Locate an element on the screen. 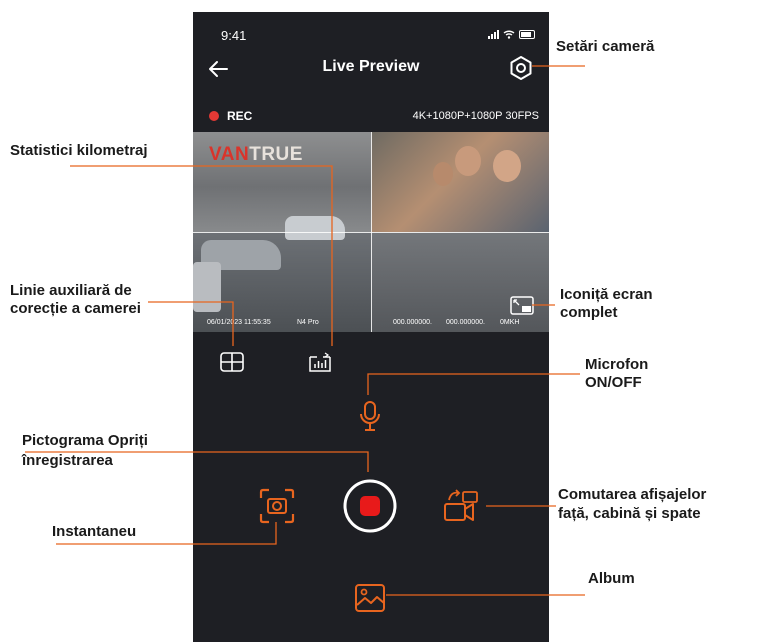  callout-grid-line1: Linie auxiliară de is located at coordinates (71, 290).